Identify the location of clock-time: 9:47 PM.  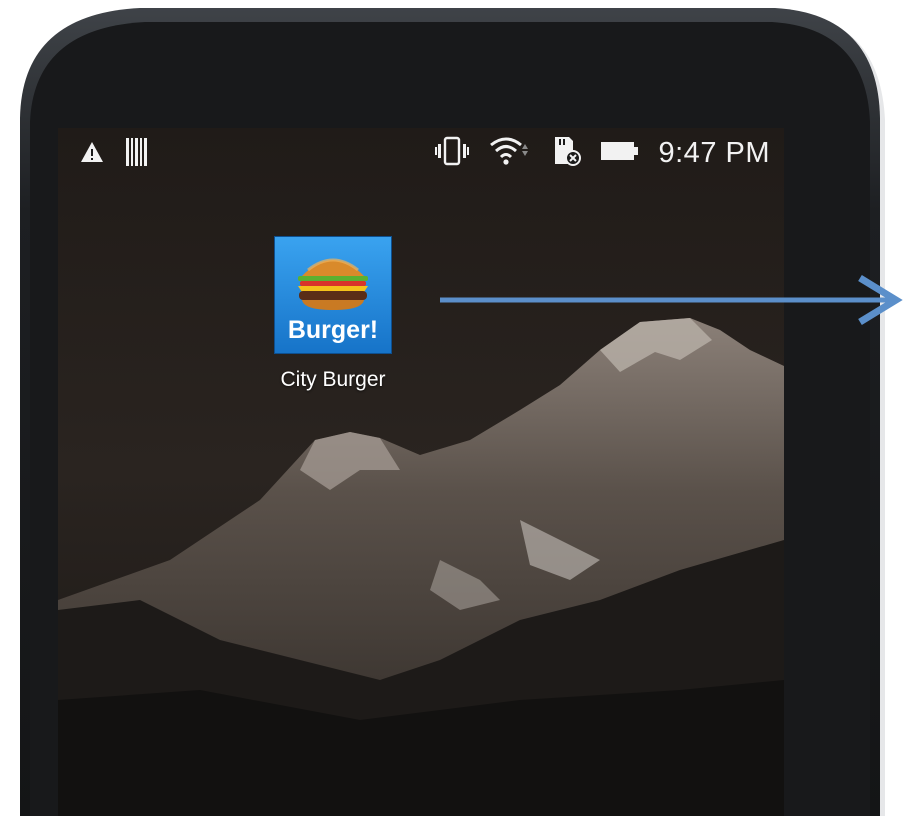
(714, 153).